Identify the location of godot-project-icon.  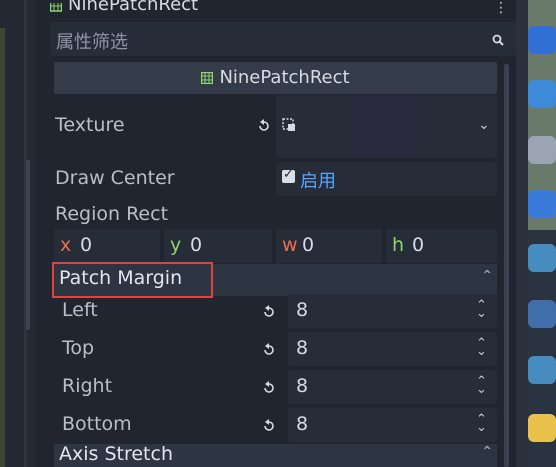
(542, 370).